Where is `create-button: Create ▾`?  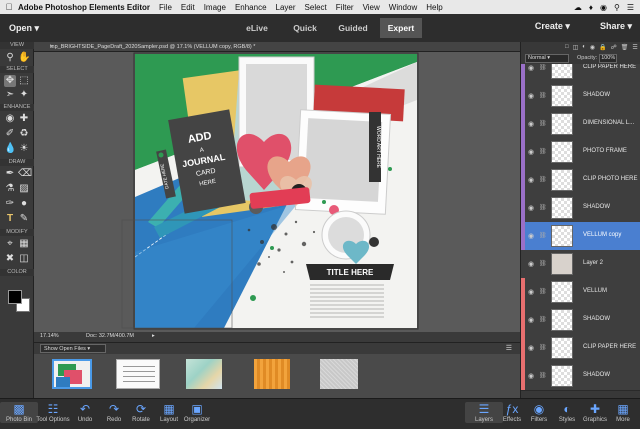 create-button: Create ▾ is located at coordinates (552, 26).